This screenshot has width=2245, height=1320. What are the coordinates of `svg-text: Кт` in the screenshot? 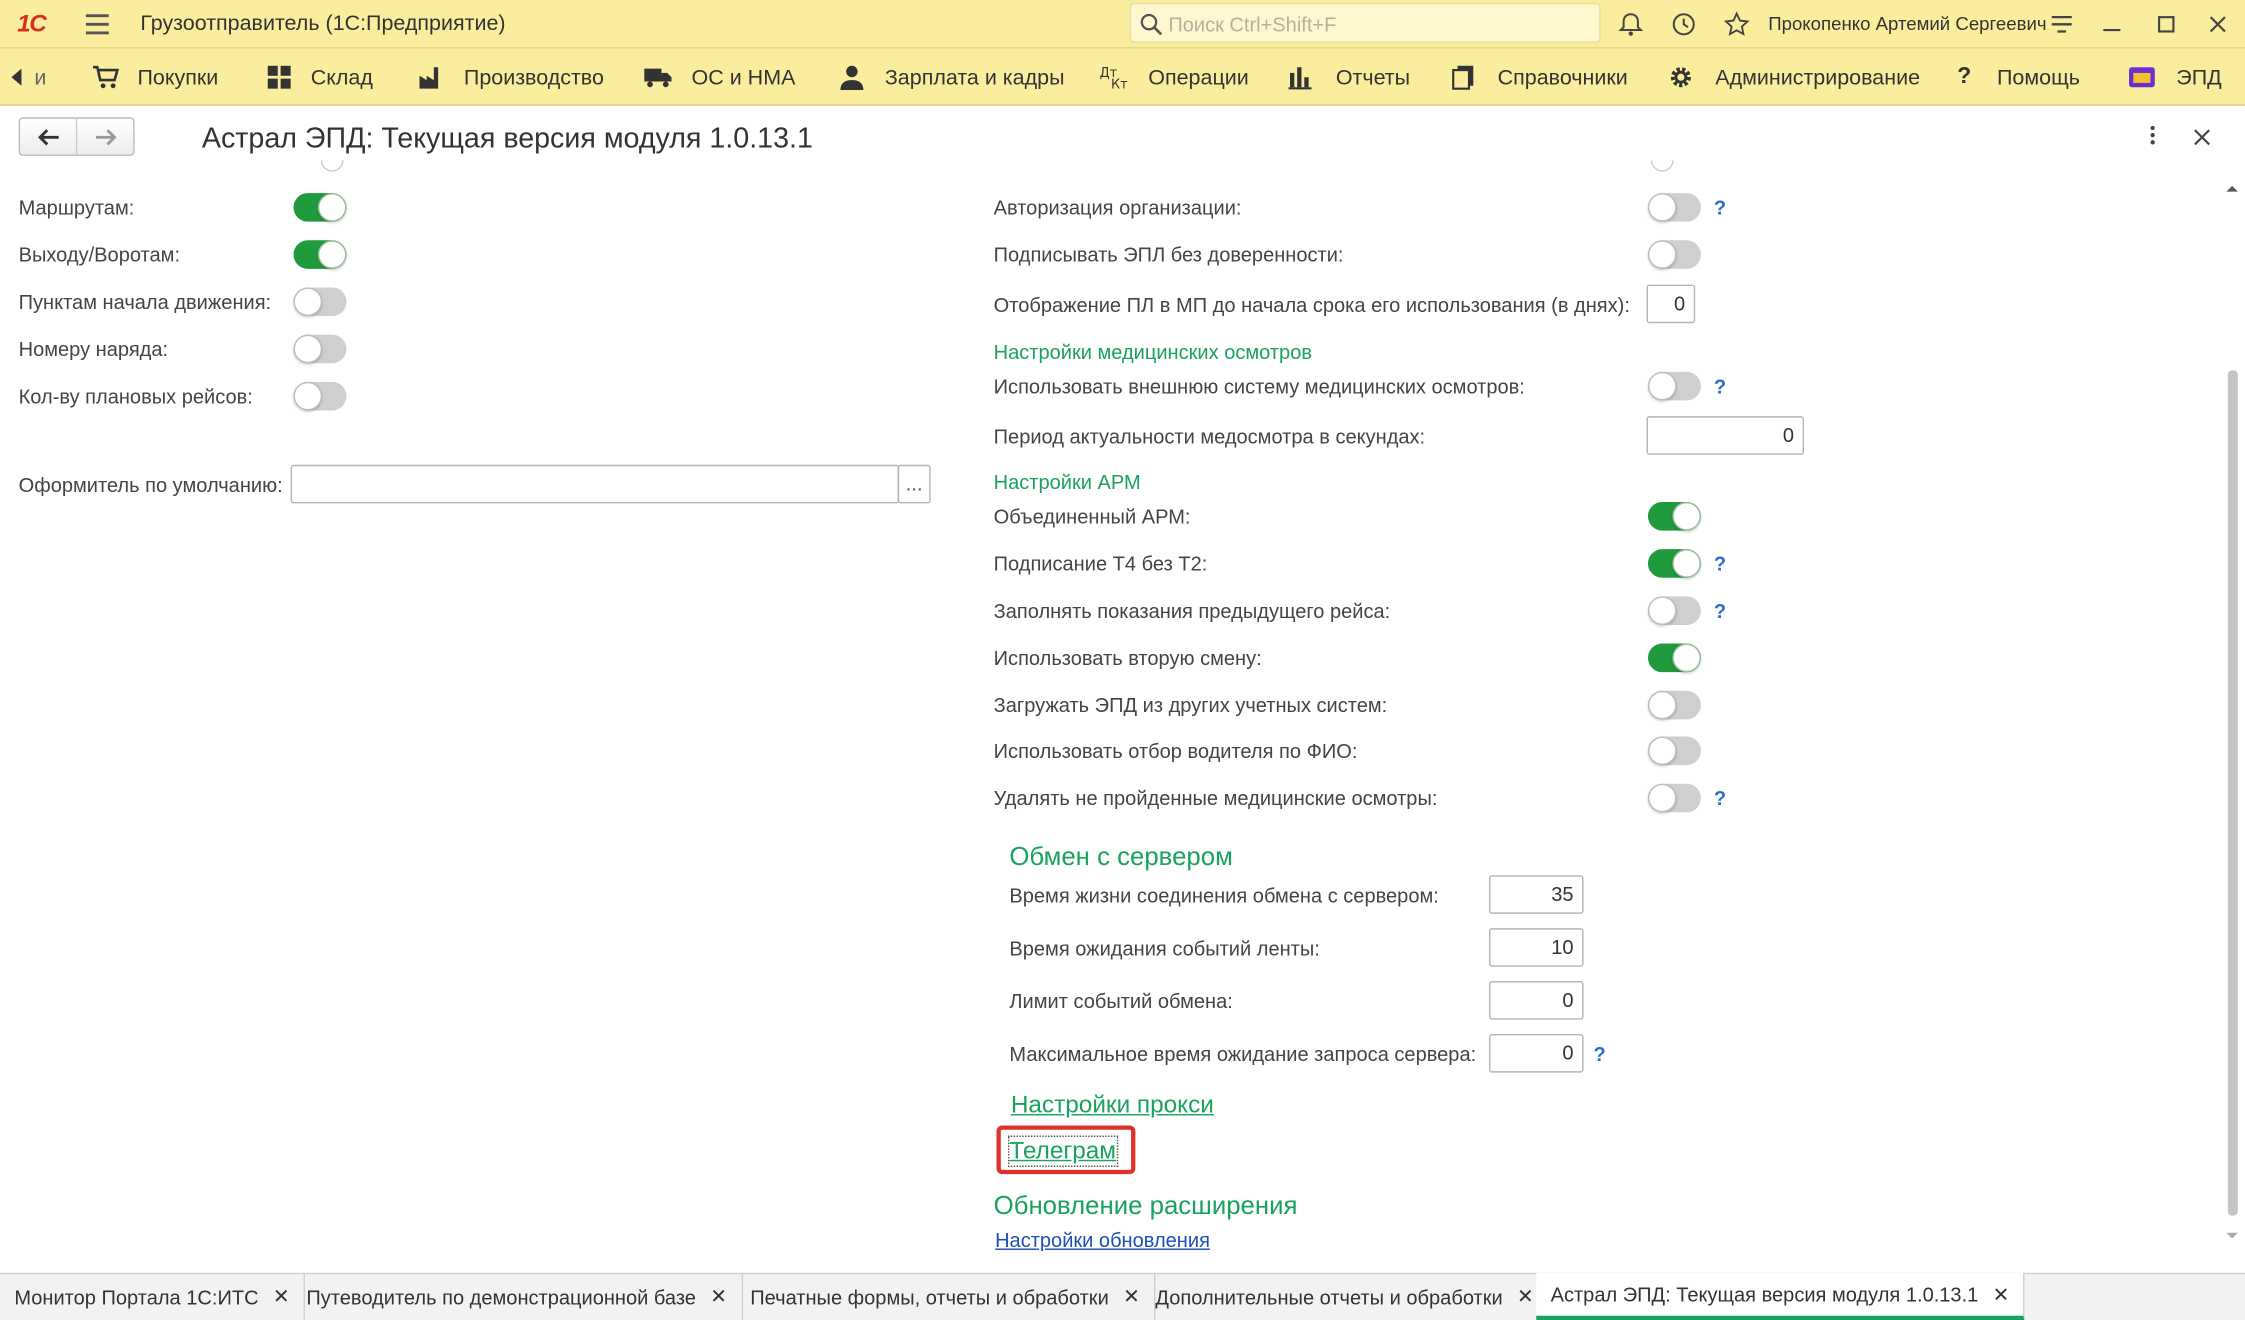 It's located at (1119, 84).